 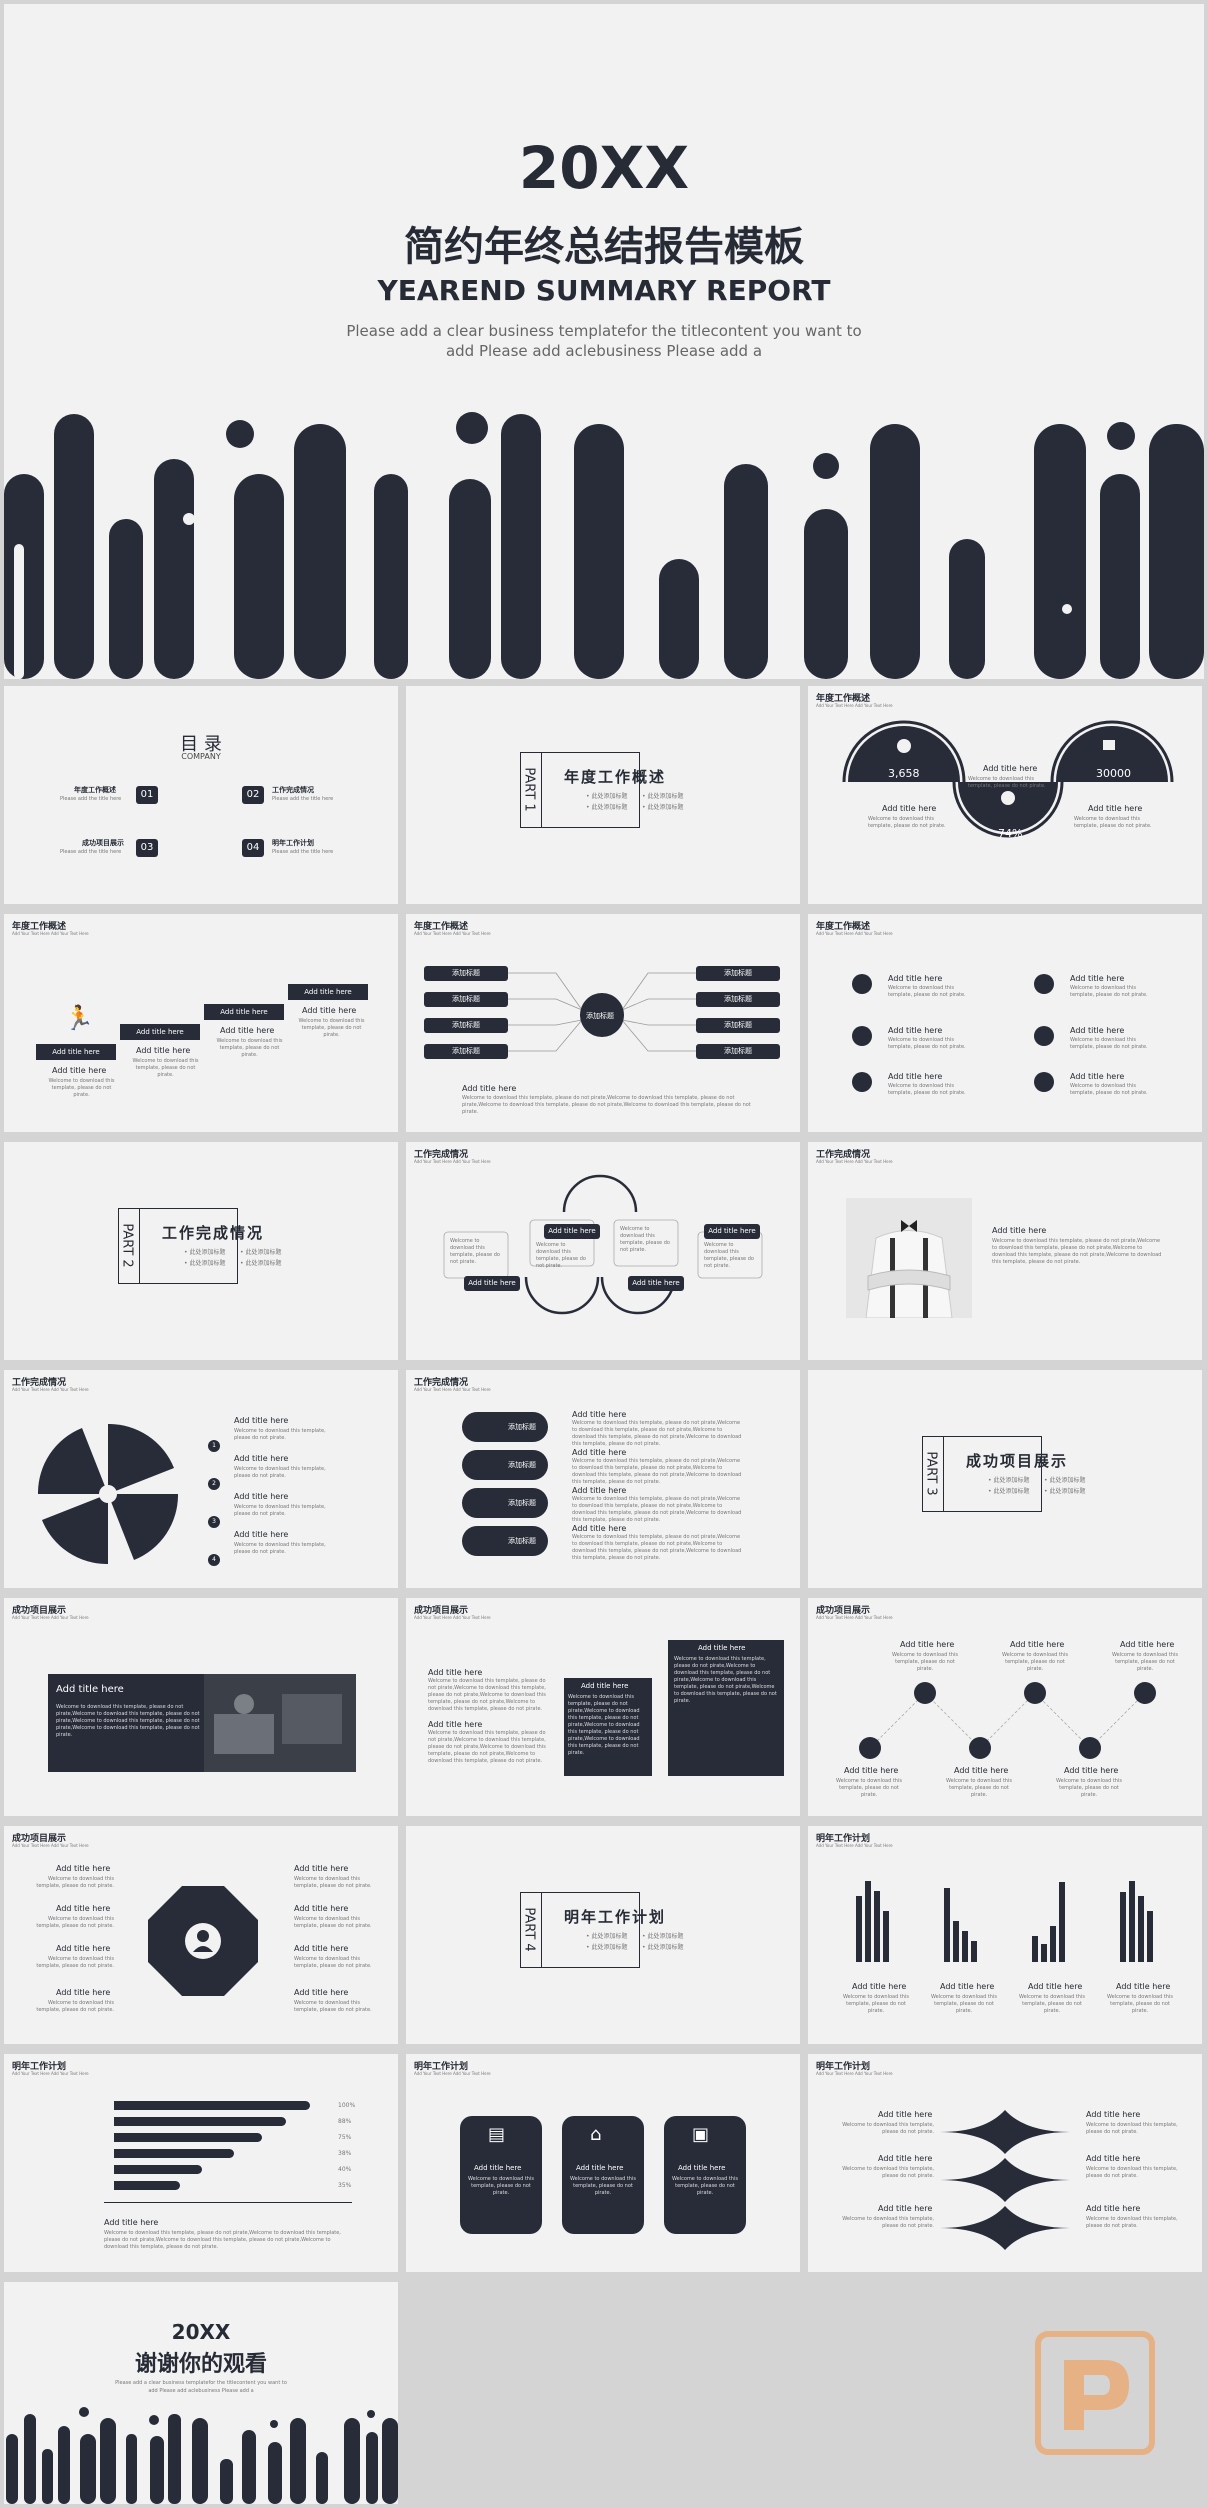 What do you see at coordinates (201, 2391) in the screenshot?
I see `end-sub2: add Please add aclebusiness Please add a` at bounding box center [201, 2391].